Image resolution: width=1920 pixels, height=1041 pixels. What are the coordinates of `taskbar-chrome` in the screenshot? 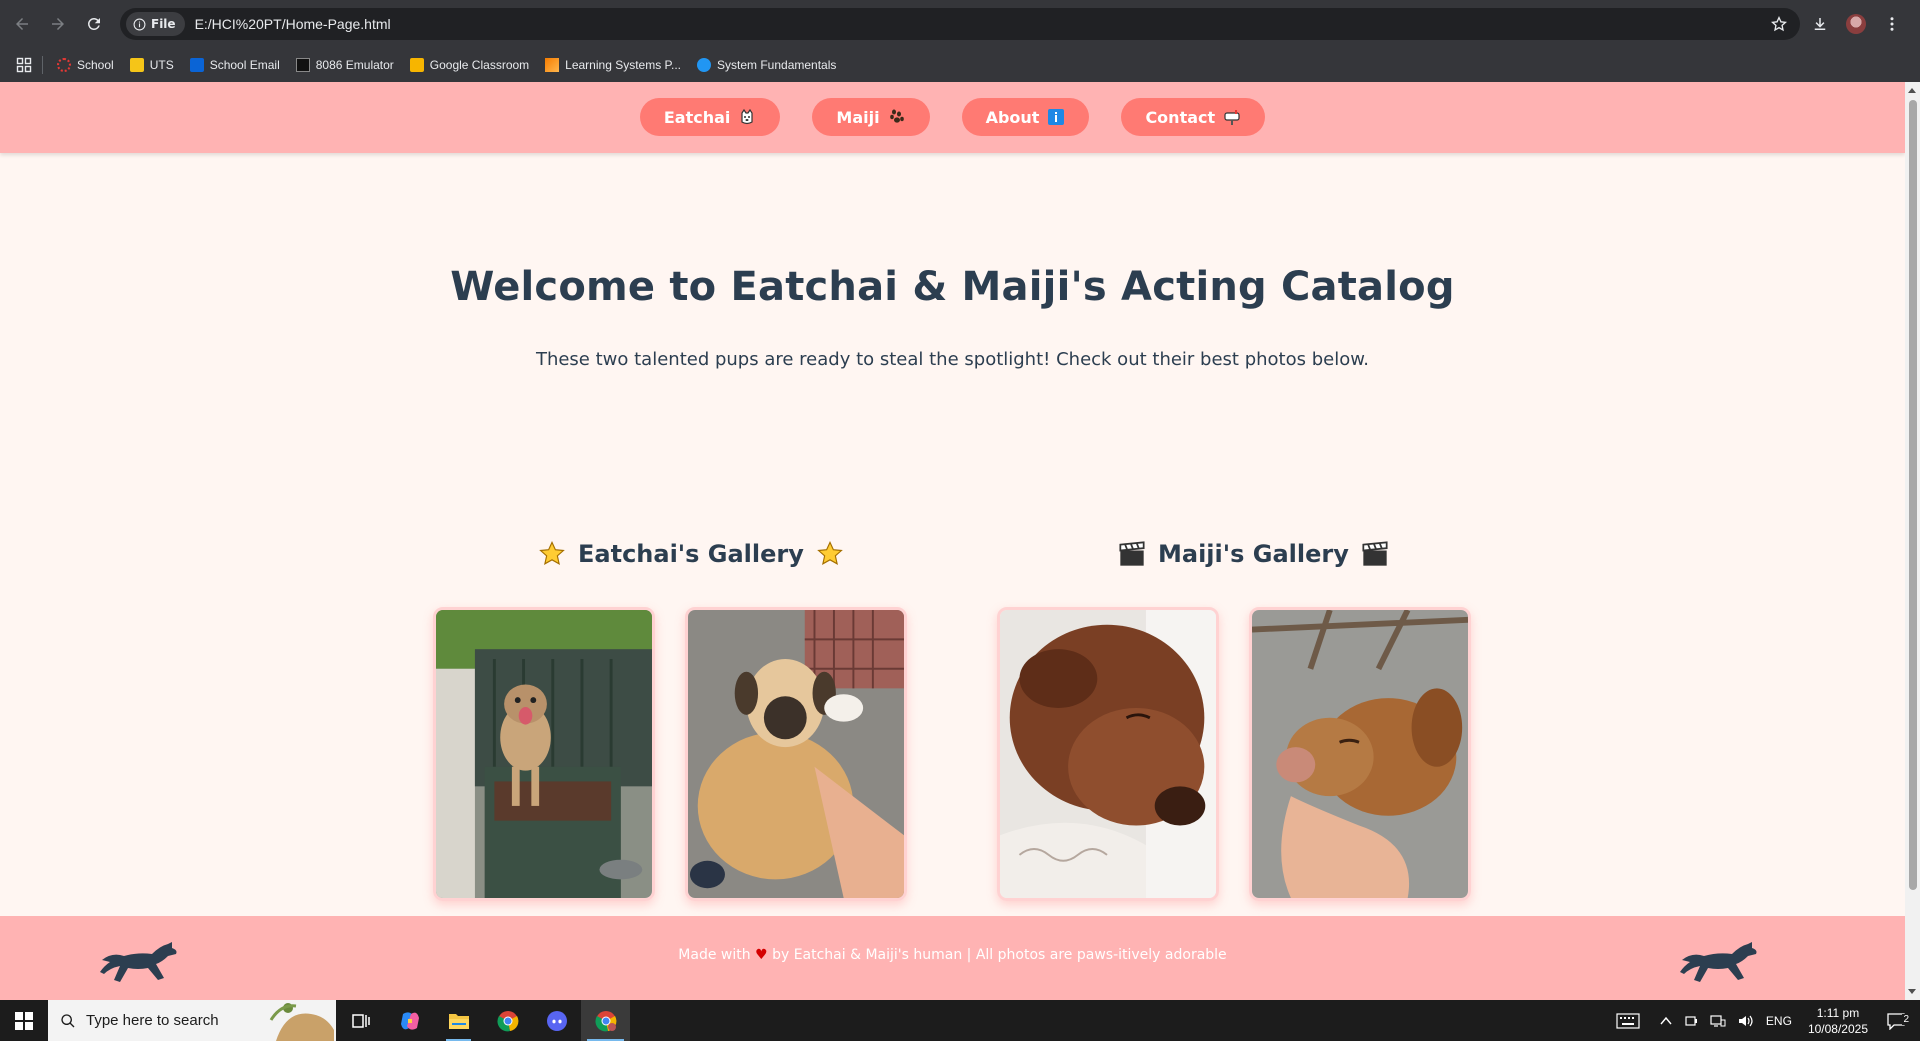 It's located at (507, 1020).